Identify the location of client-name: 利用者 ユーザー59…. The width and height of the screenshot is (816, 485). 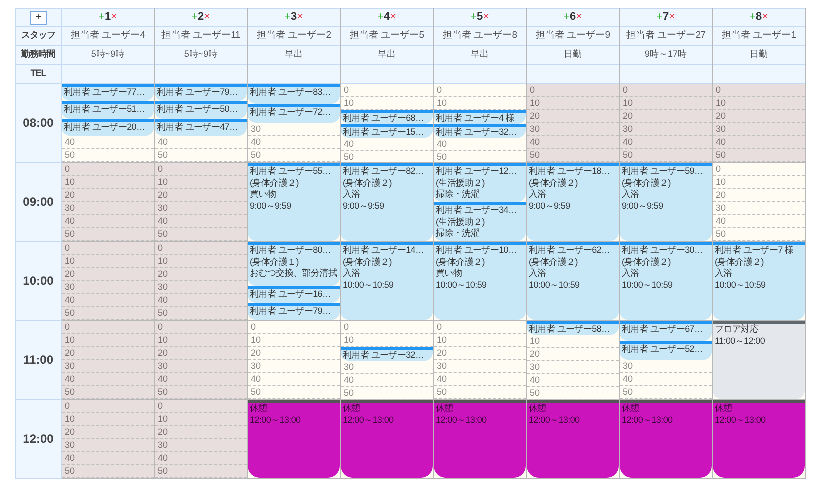
(663, 172).